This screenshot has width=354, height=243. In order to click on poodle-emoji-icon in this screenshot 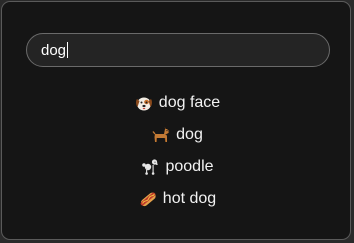, I will do `click(150, 167)`.